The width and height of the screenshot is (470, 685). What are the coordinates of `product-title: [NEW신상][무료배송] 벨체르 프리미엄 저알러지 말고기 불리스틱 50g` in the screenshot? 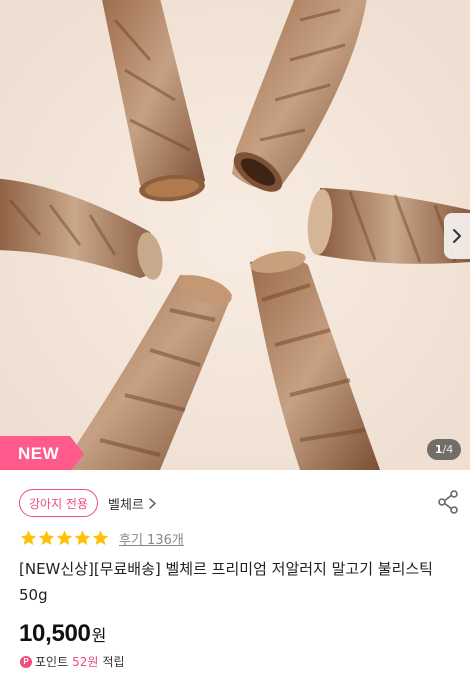 It's located at (226, 582).